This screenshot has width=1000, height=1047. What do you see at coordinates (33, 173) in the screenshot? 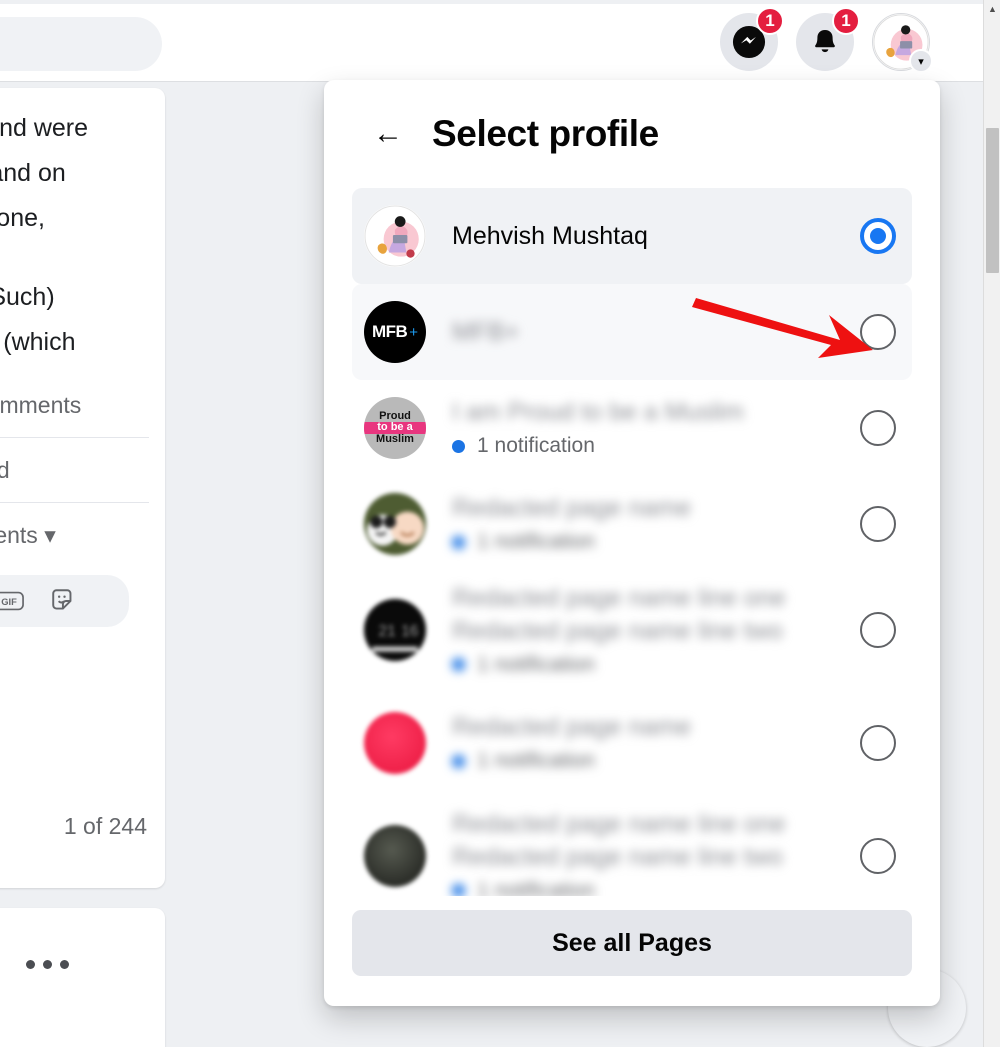
I see `post-text-line: to land on` at bounding box center [33, 173].